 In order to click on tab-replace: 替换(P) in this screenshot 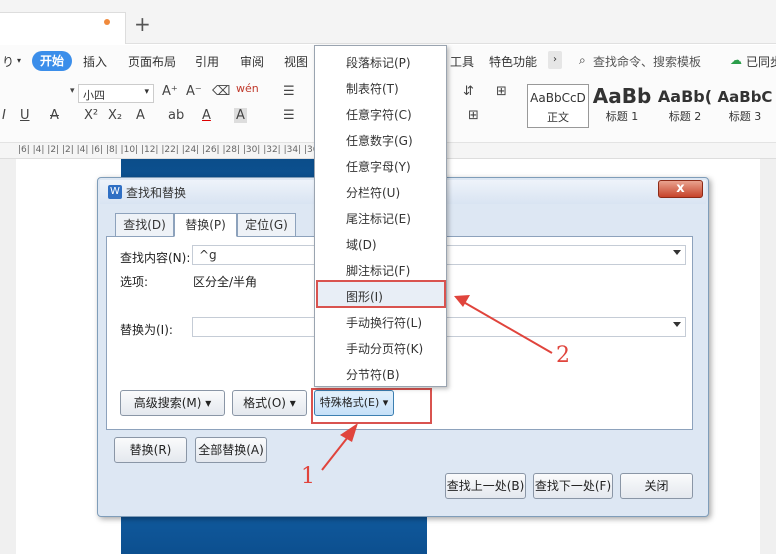, I will do `click(205, 225)`.